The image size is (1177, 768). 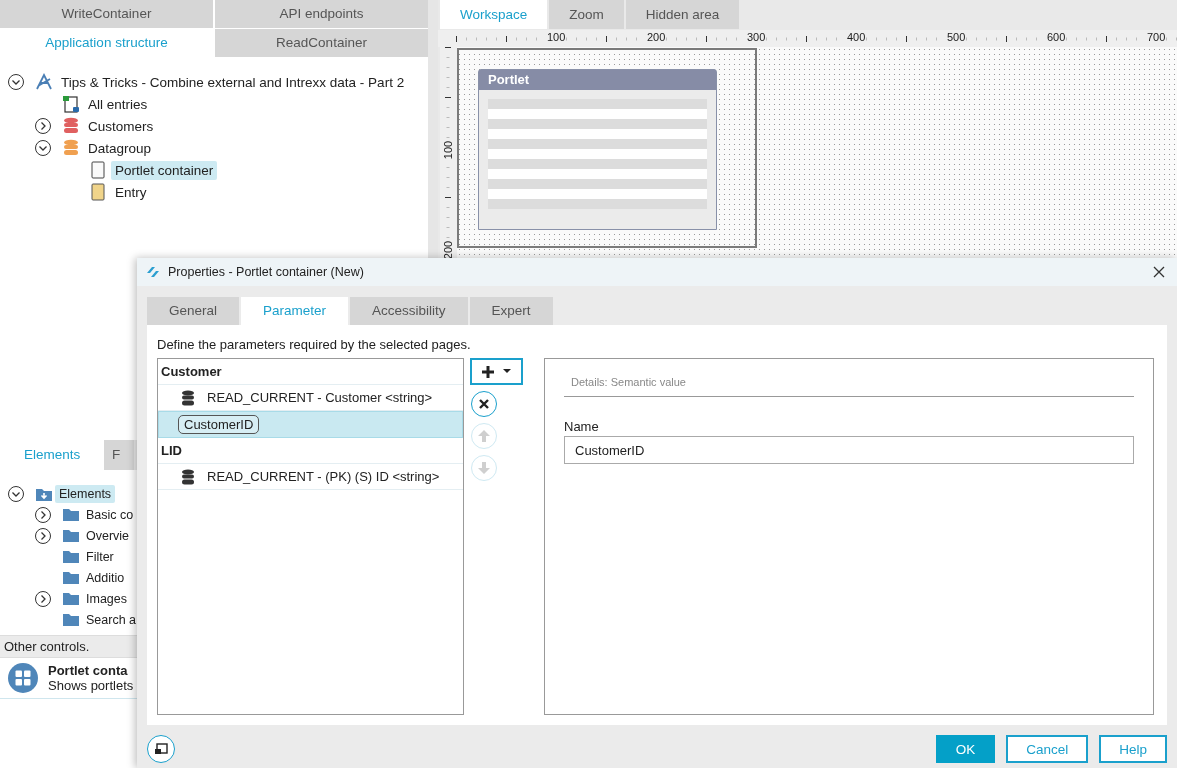 What do you see at coordinates (108, 535) in the screenshot?
I see `tree-item: Overvie` at bounding box center [108, 535].